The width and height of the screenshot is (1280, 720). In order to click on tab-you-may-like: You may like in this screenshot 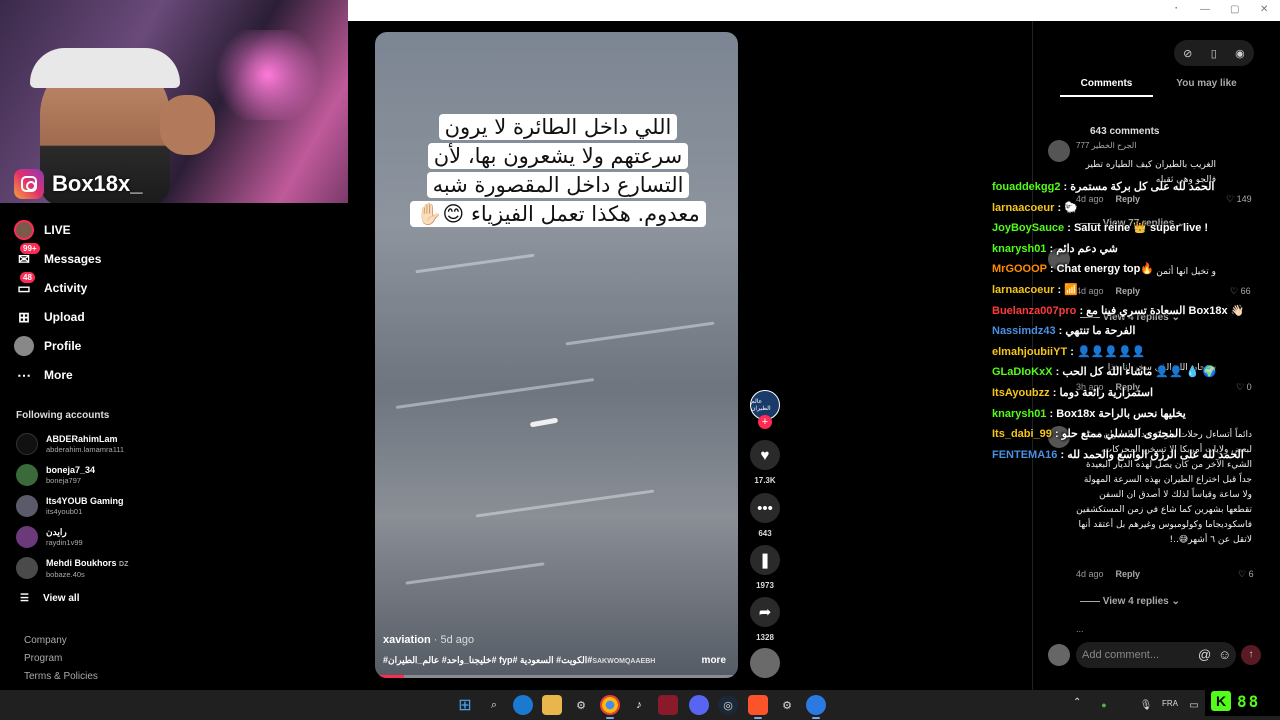, I will do `click(1206, 83)`.